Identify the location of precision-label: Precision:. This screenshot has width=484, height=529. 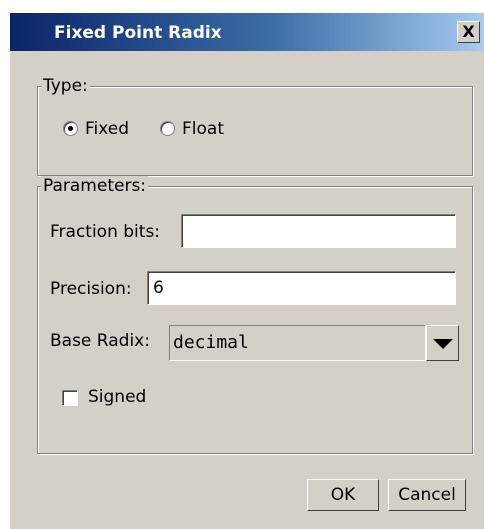
(91, 289).